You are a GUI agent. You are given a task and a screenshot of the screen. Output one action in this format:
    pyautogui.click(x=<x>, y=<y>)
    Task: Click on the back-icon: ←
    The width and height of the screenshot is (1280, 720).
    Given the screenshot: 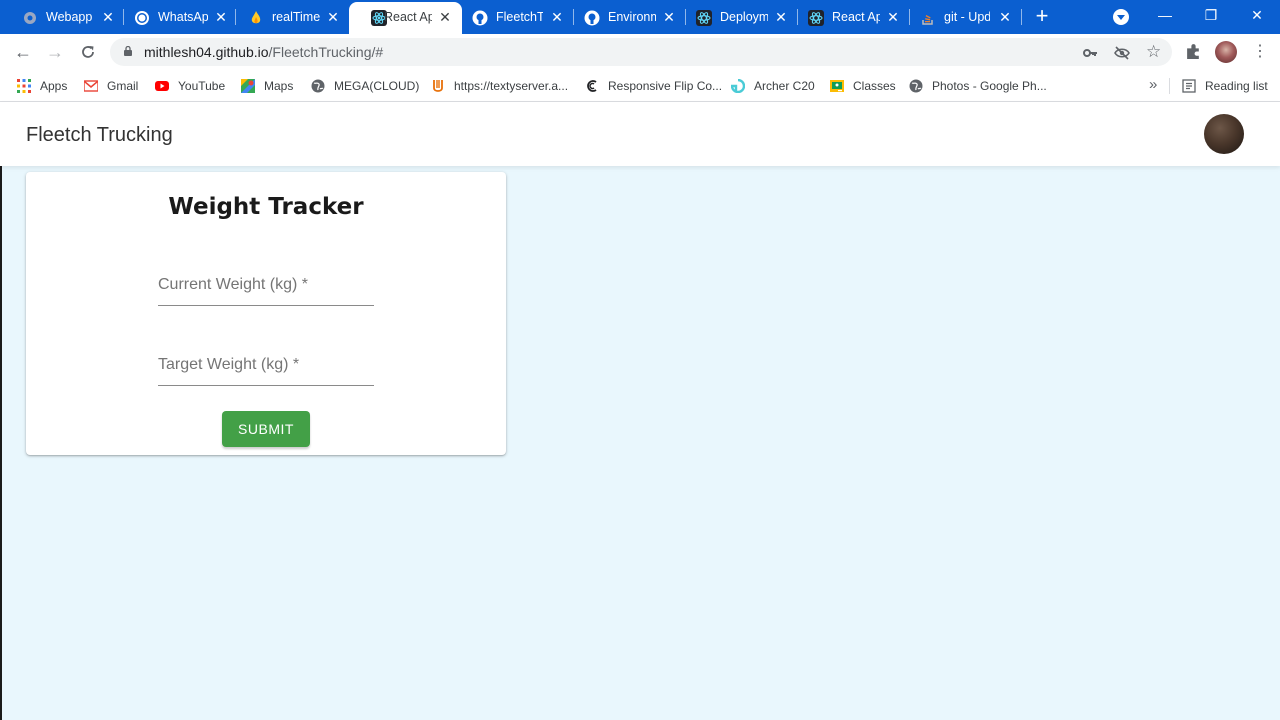 What is the action you would take?
    pyautogui.click(x=23, y=52)
    